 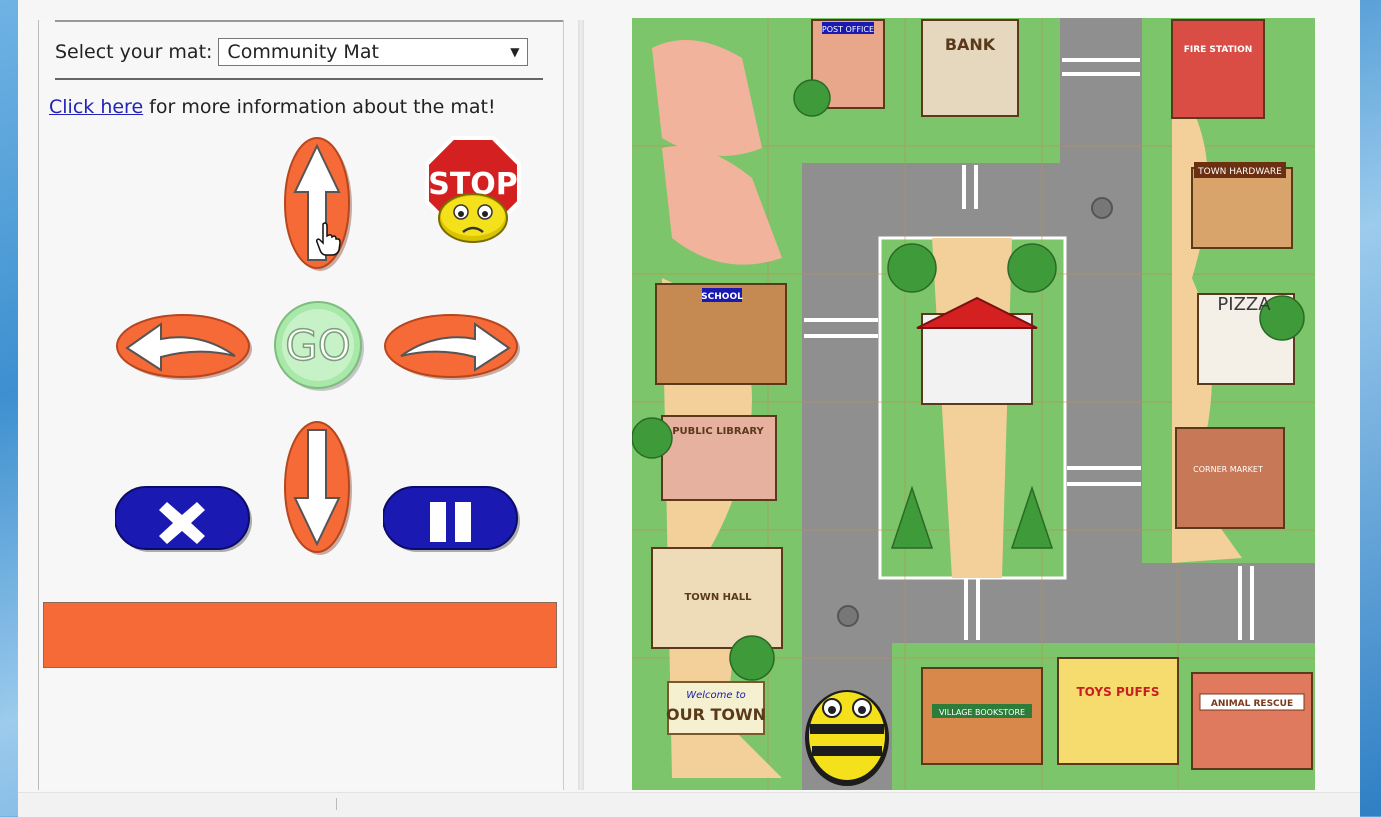 I want to click on map-sign-our-town: OUR TOWN, so click(x=716, y=714).